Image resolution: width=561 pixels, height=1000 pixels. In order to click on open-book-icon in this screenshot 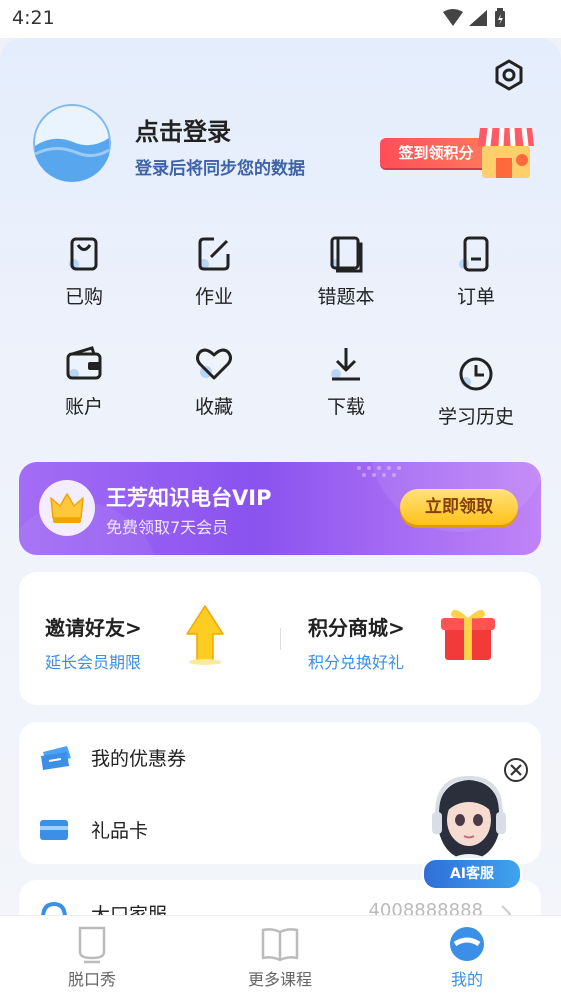, I will do `click(280, 945)`.